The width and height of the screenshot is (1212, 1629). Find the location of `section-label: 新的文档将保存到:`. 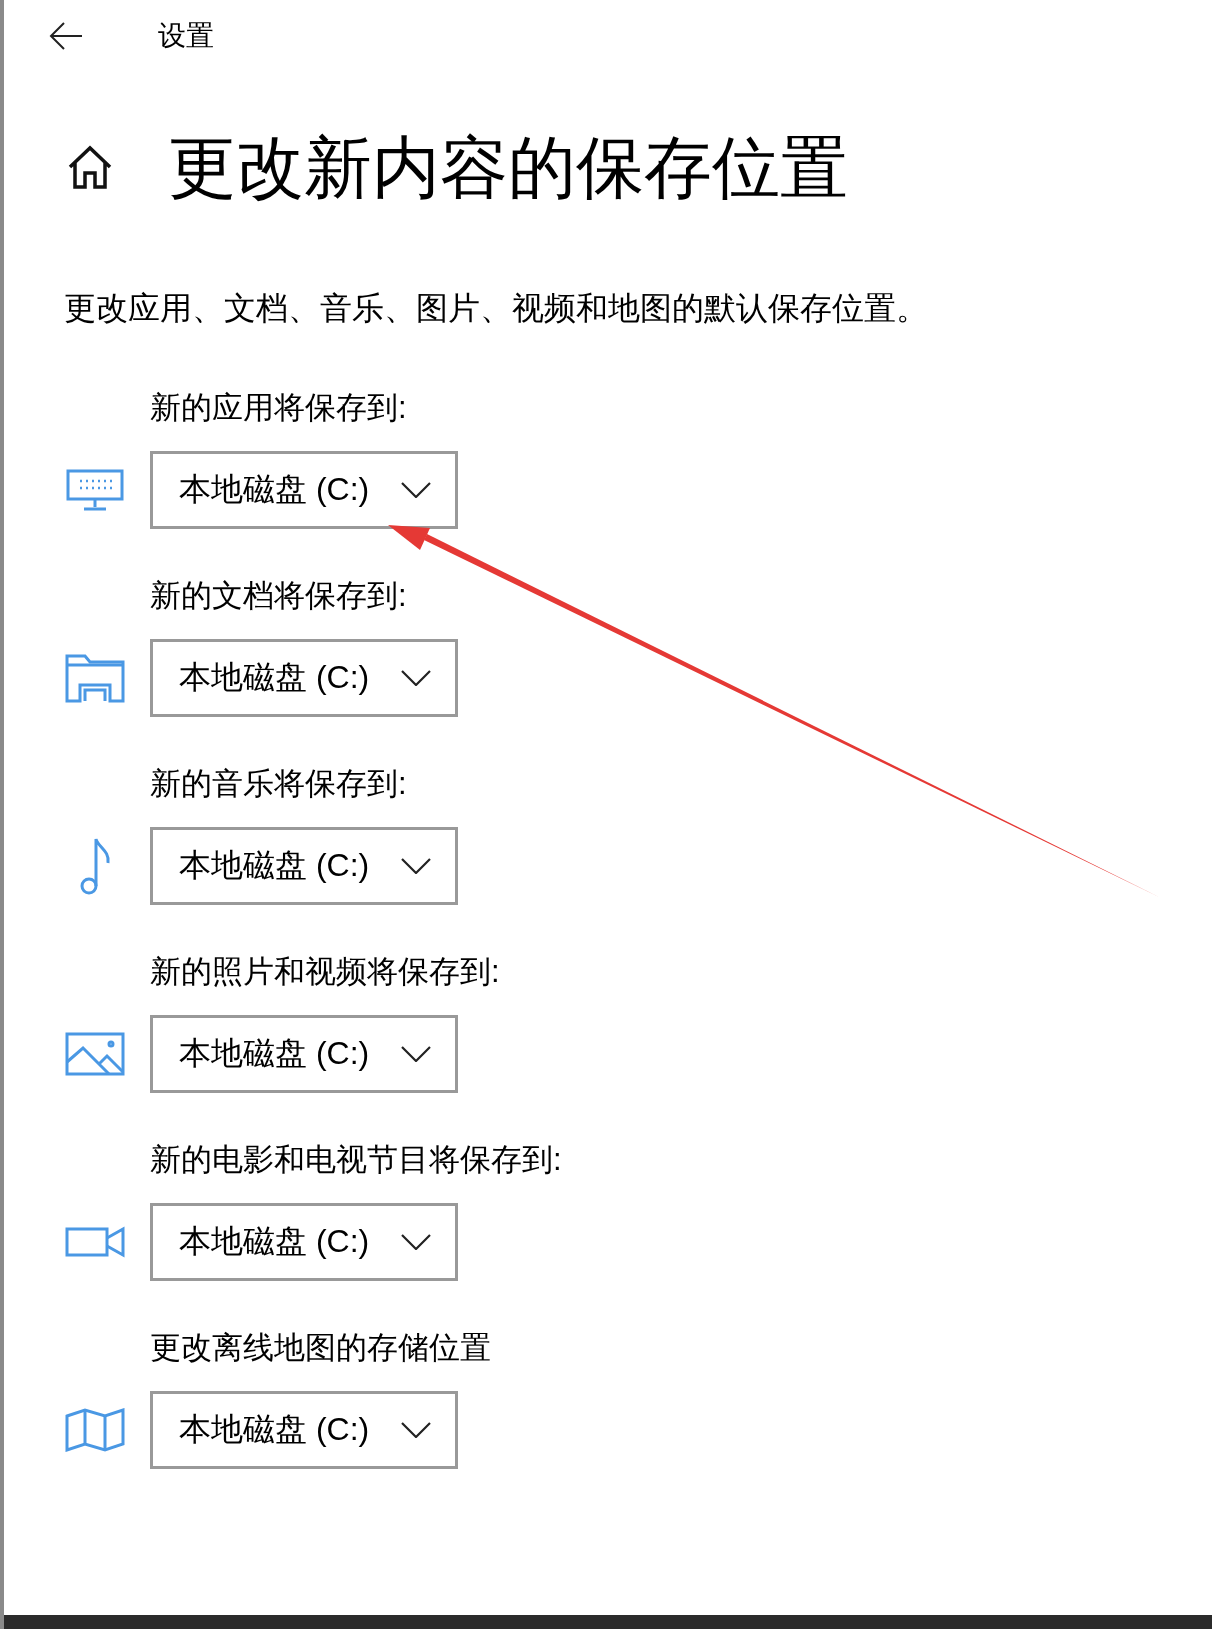

section-label: 新的文档将保存到: is located at coordinates (279, 595).